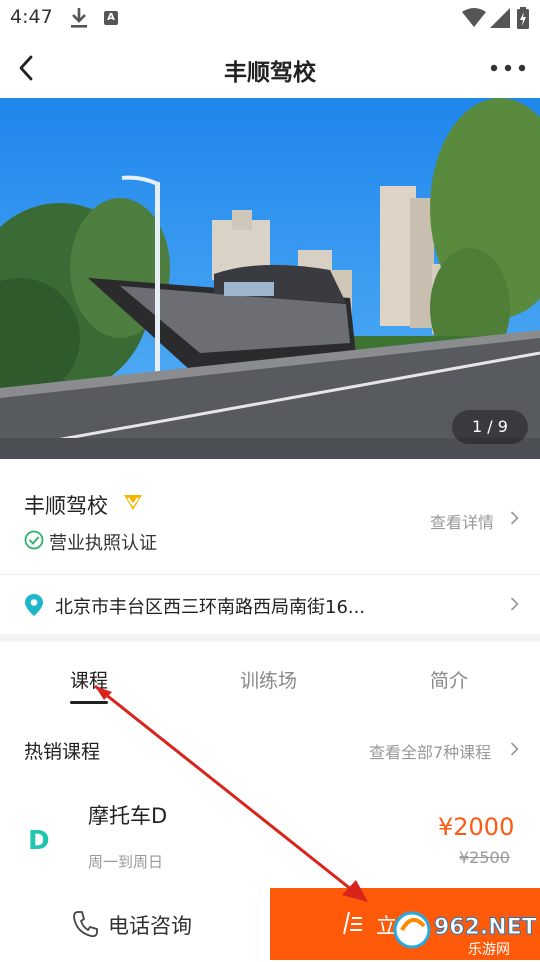 This screenshot has height=962, width=540. What do you see at coordinates (352, 923) in the screenshot?
I see `edit-form-icon` at bounding box center [352, 923].